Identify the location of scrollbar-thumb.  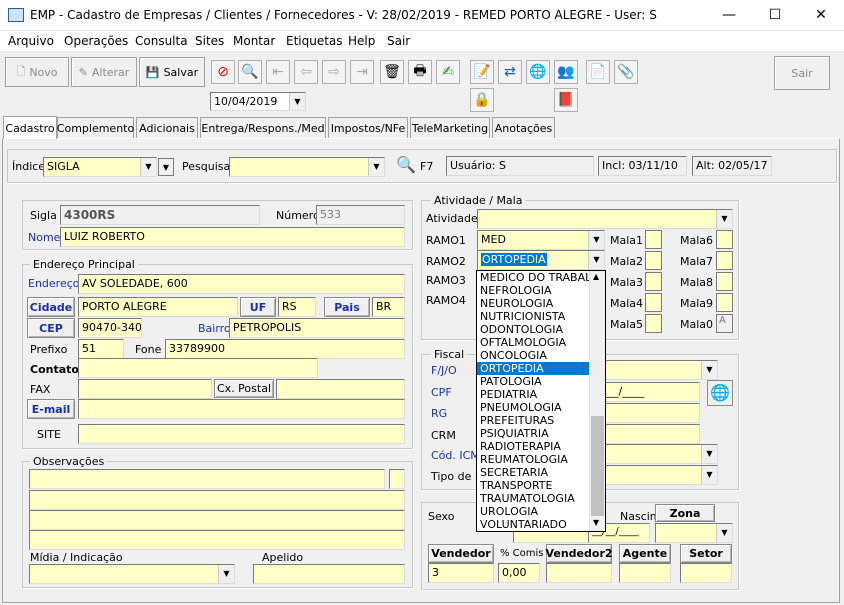
(597, 466).